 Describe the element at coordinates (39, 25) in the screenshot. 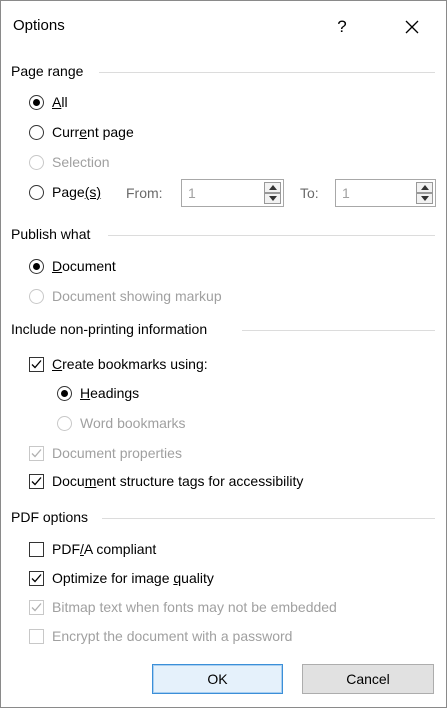

I see `dialog-title: Options` at that location.